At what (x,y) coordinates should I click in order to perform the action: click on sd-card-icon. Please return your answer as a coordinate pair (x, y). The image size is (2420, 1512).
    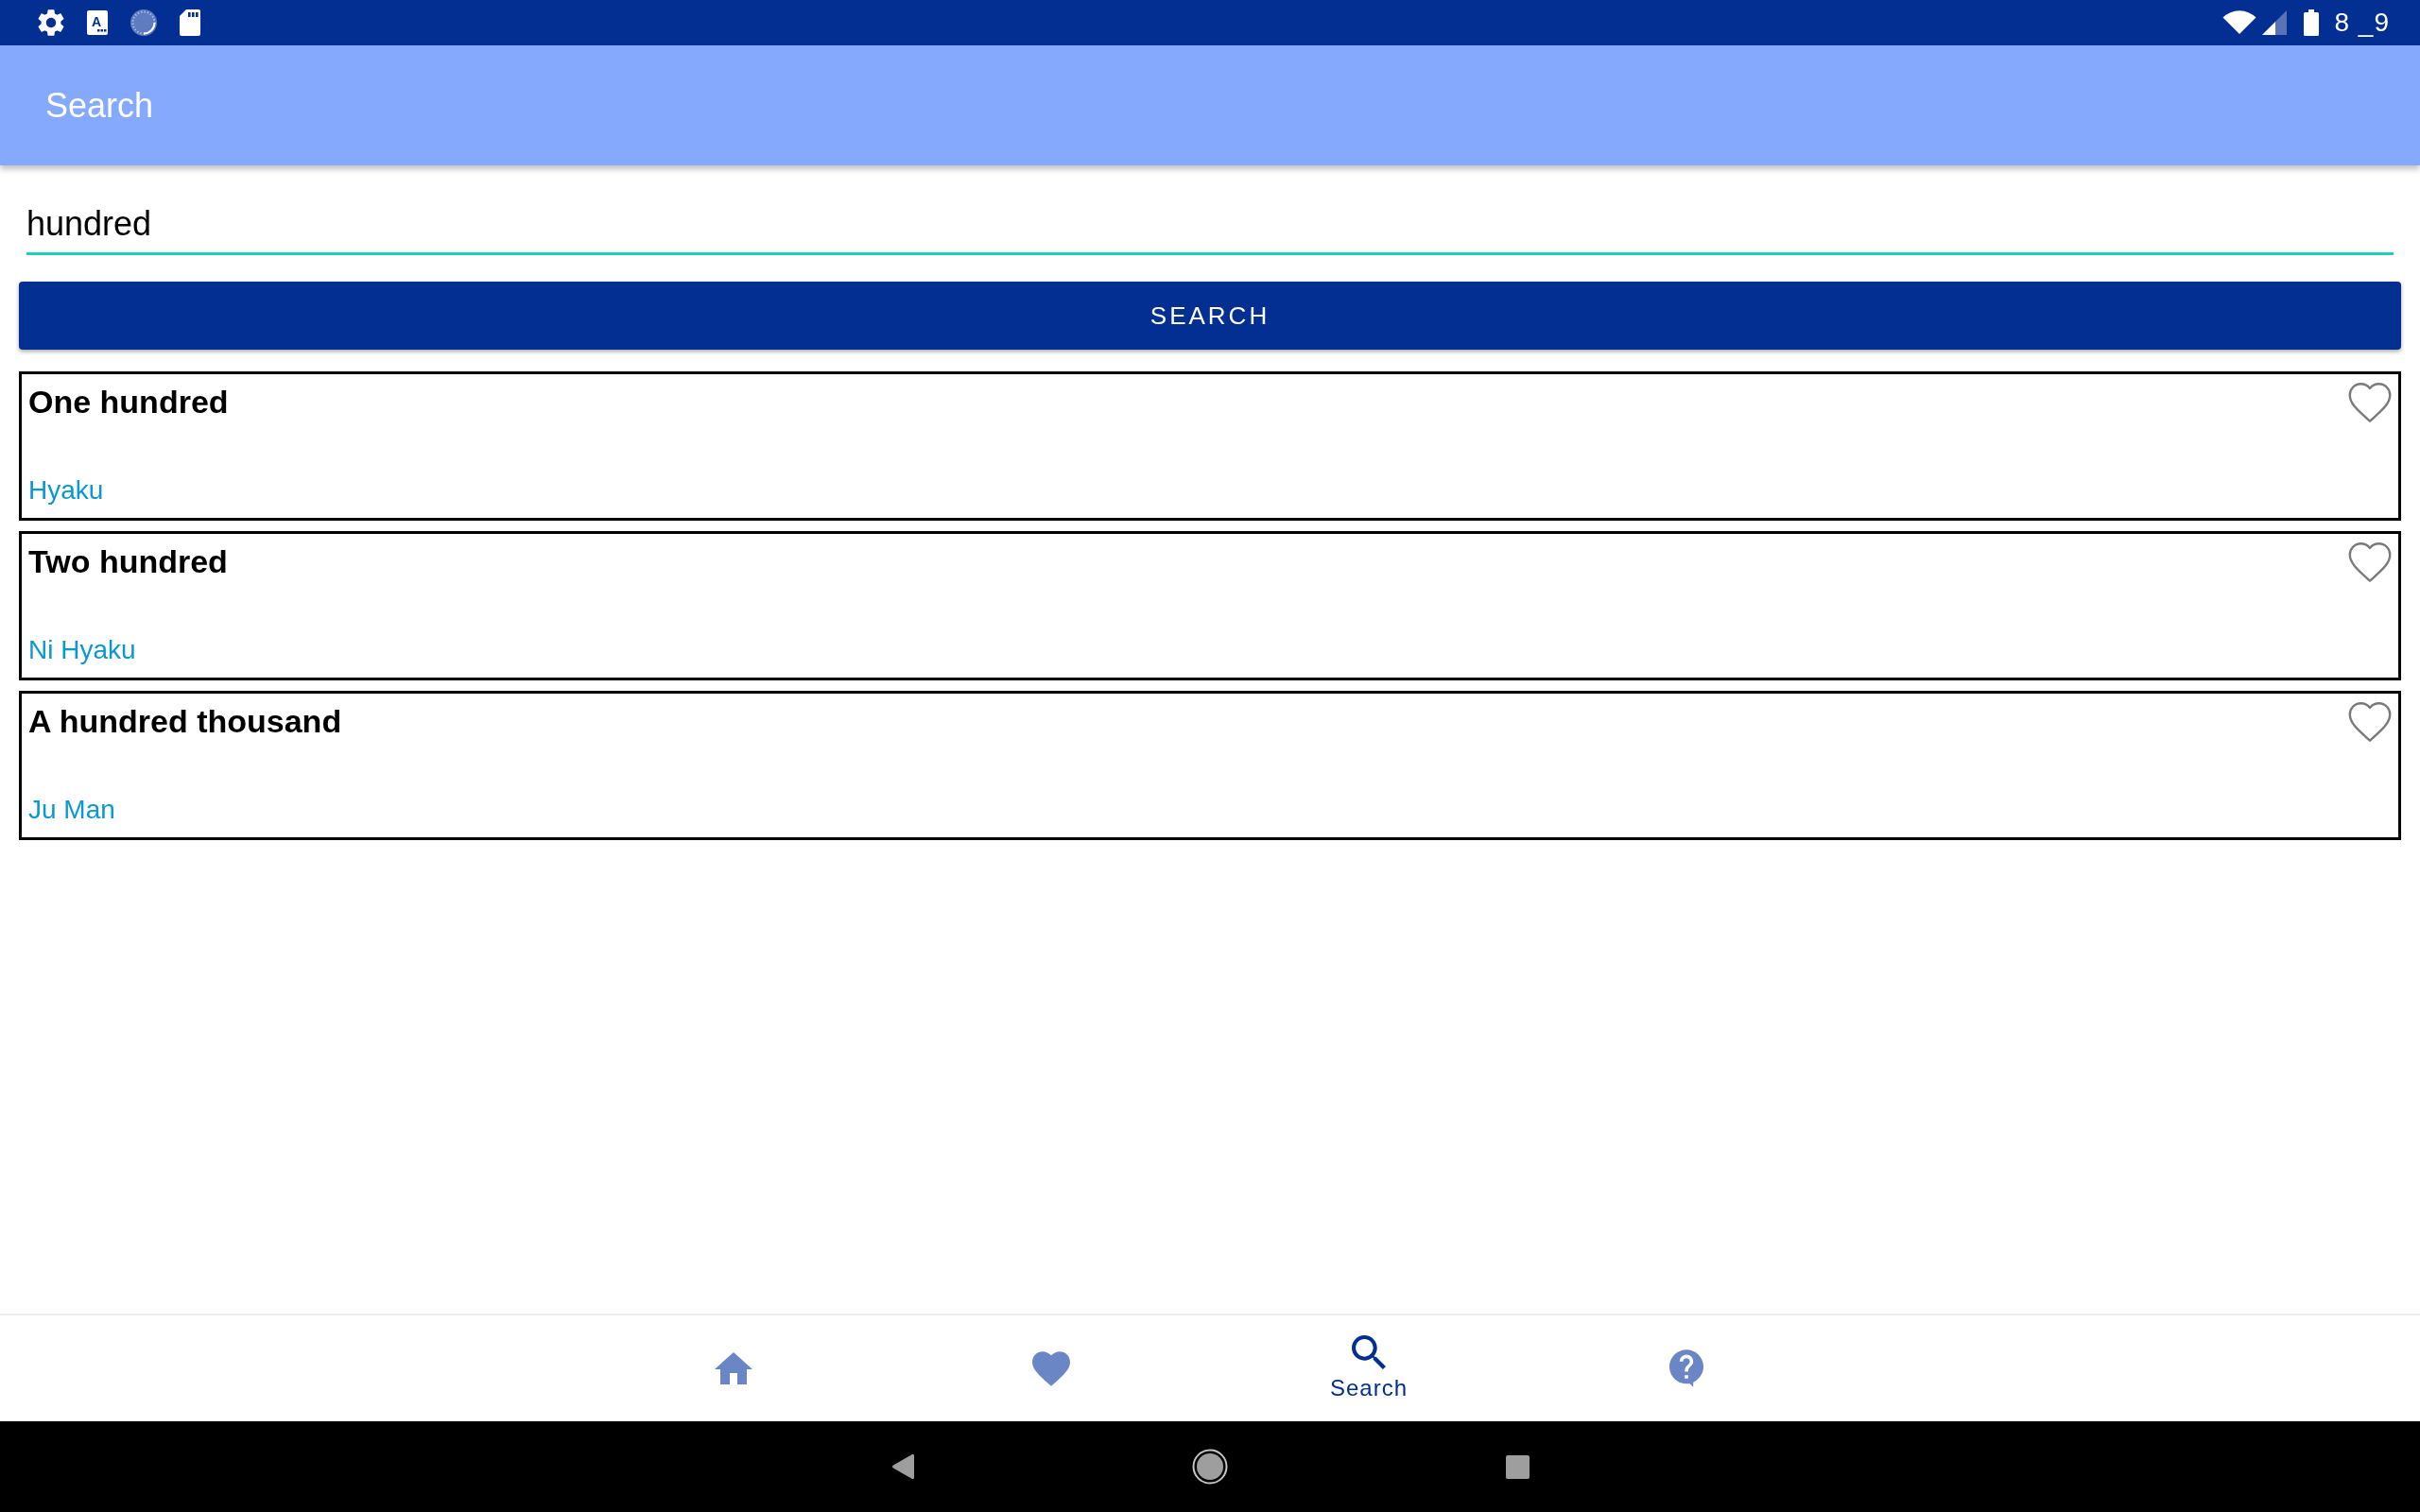
    Looking at the image, I should click on (190, 22).